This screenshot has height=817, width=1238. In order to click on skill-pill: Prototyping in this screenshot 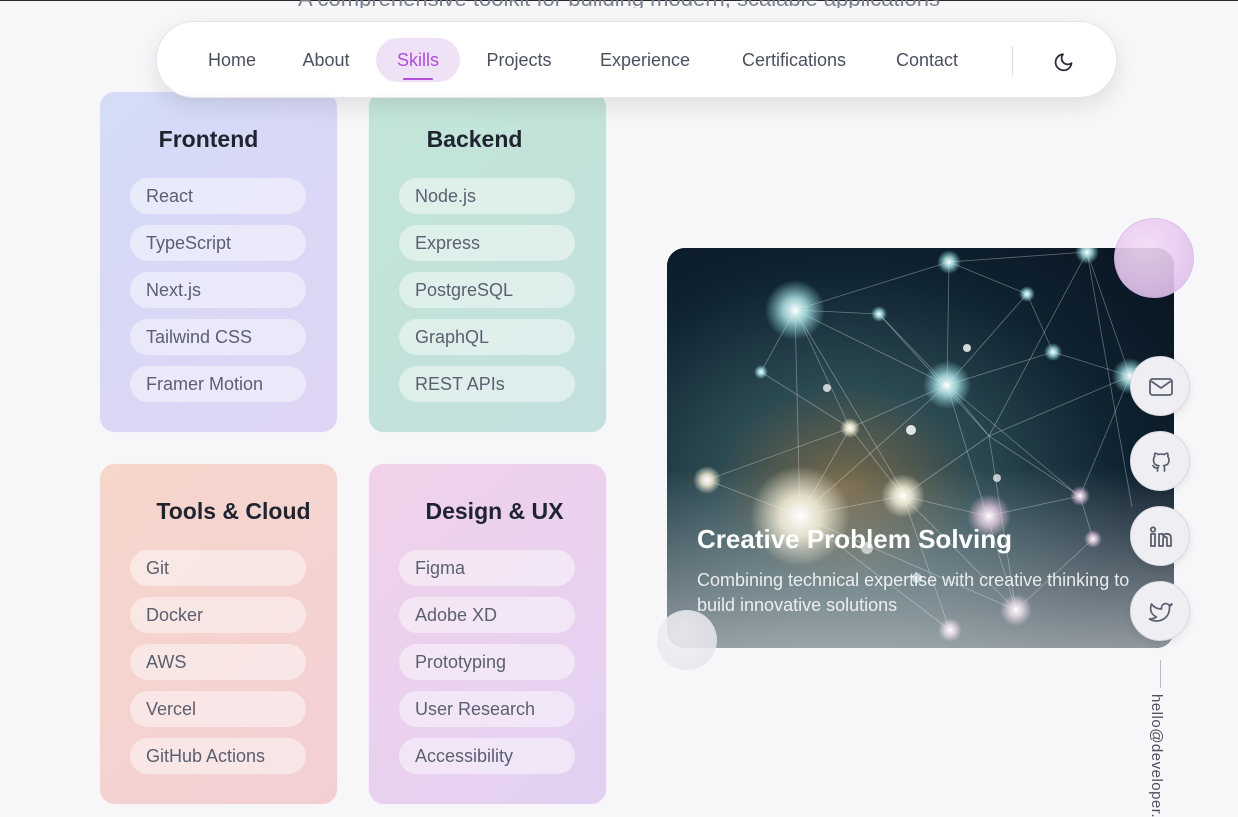, I will do `click(487, 662)`.